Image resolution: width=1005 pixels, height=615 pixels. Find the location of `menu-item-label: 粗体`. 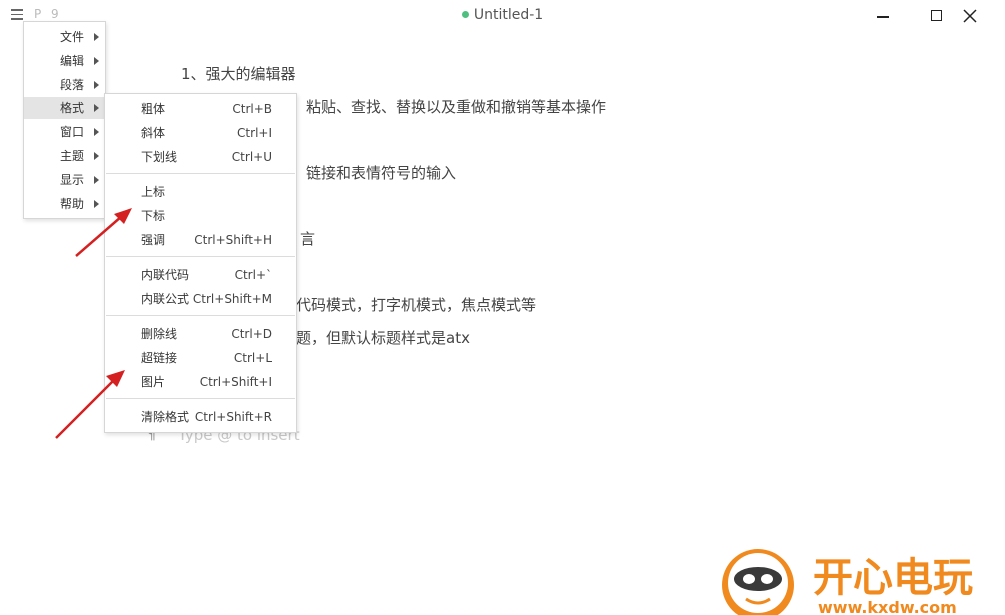

menu-item-label: 粗体 is located at coordinates (153, 109).